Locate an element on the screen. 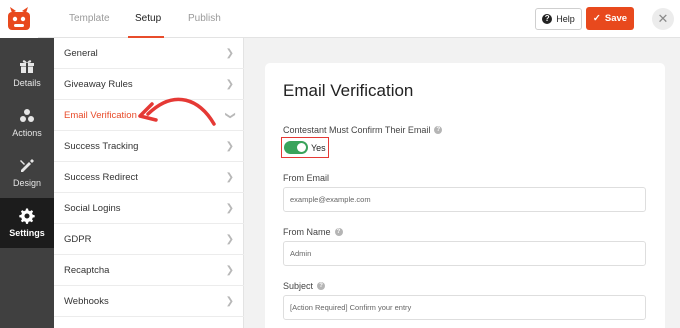 This screenshot has width=680, height=328. tab-setup: Setup is located at coordinates (148, 19).